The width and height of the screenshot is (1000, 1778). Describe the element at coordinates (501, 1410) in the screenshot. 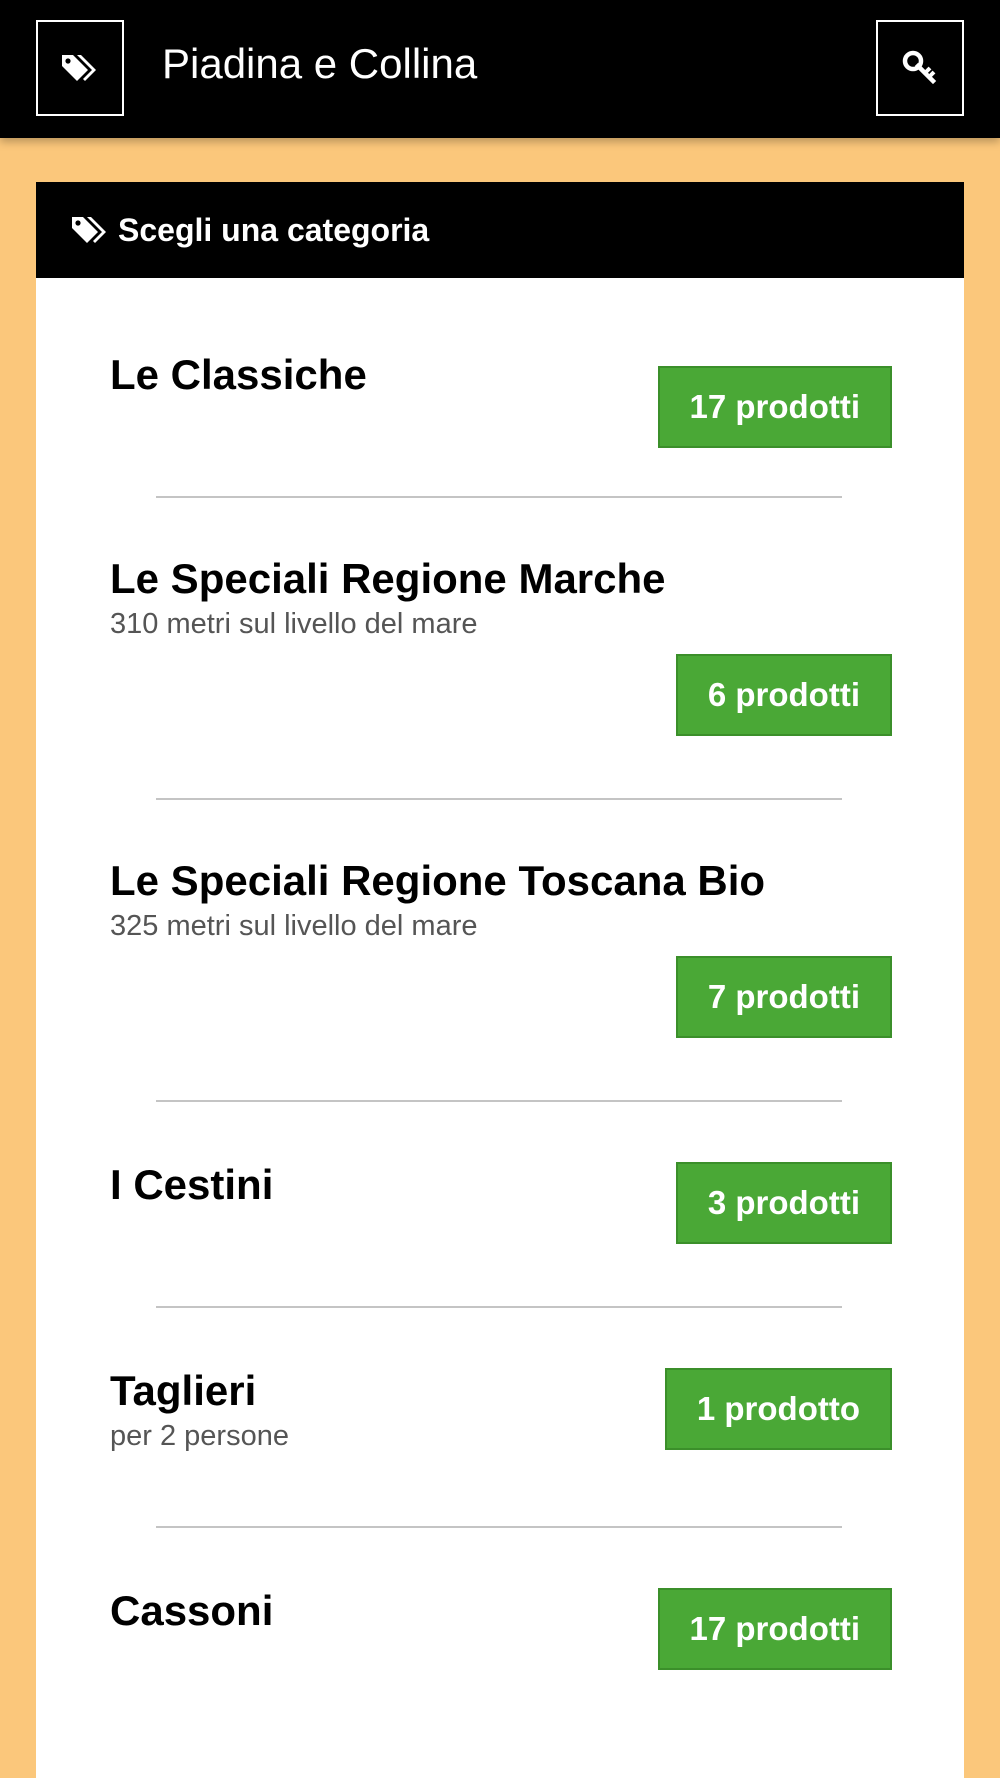

I see `category-item-taglieri: Taglieri per 2 persone 1 prodotto` at that location.